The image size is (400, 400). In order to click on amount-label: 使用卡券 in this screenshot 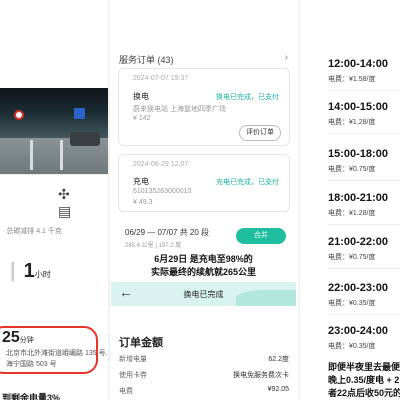, I will do `click(133, 375)`.